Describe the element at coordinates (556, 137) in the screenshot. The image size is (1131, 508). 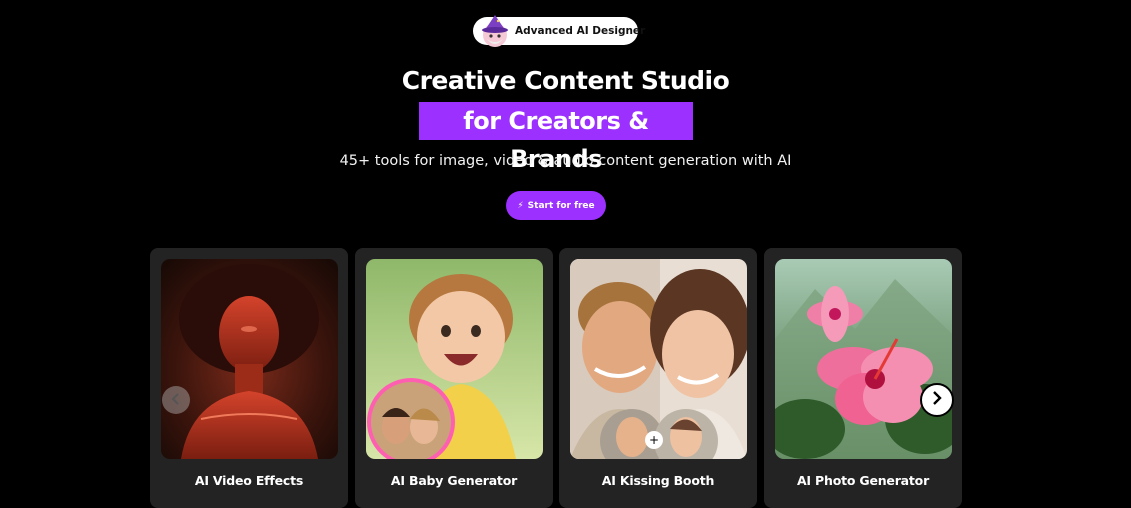
I see `hero-highlight: for Creators & Brands` at that location.